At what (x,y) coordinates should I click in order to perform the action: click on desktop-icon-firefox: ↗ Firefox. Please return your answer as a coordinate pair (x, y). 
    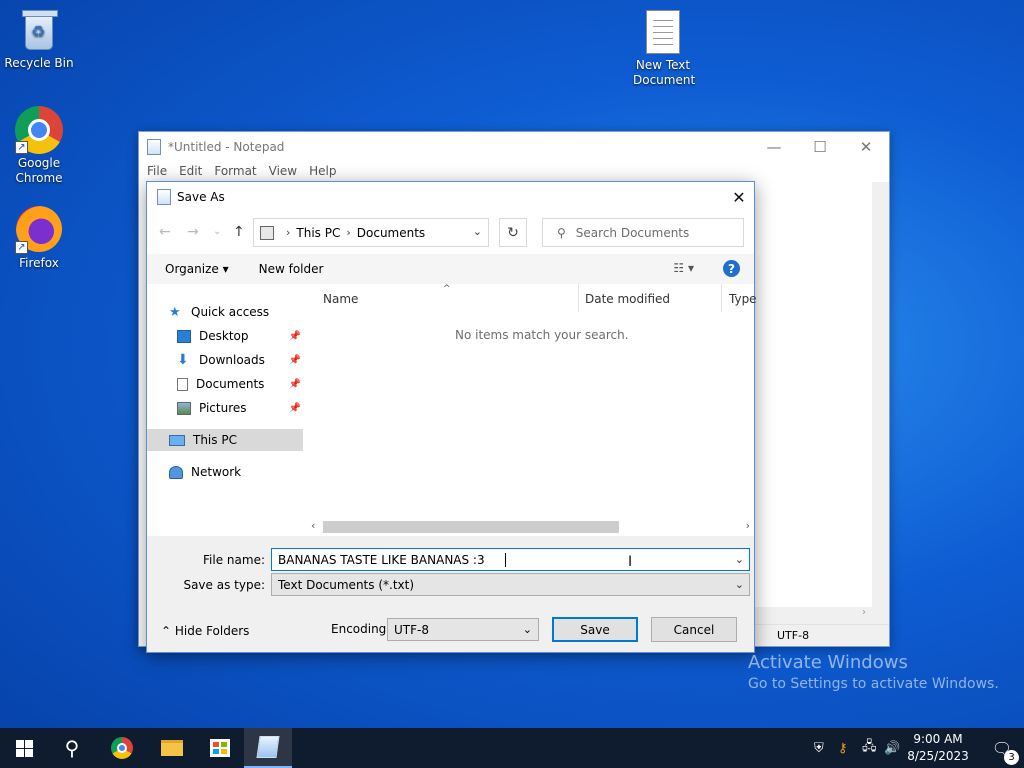
    Looking at the image, I should click on (39, 238).